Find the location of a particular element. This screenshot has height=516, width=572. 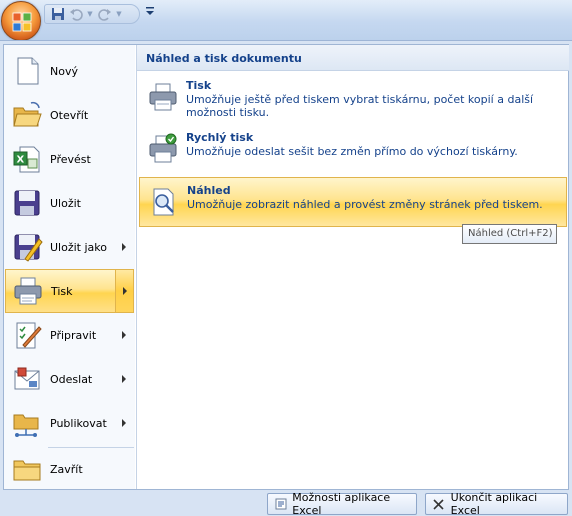

quick-access-toolbar: ▼ ▼ is located at coordinates (92, 14).